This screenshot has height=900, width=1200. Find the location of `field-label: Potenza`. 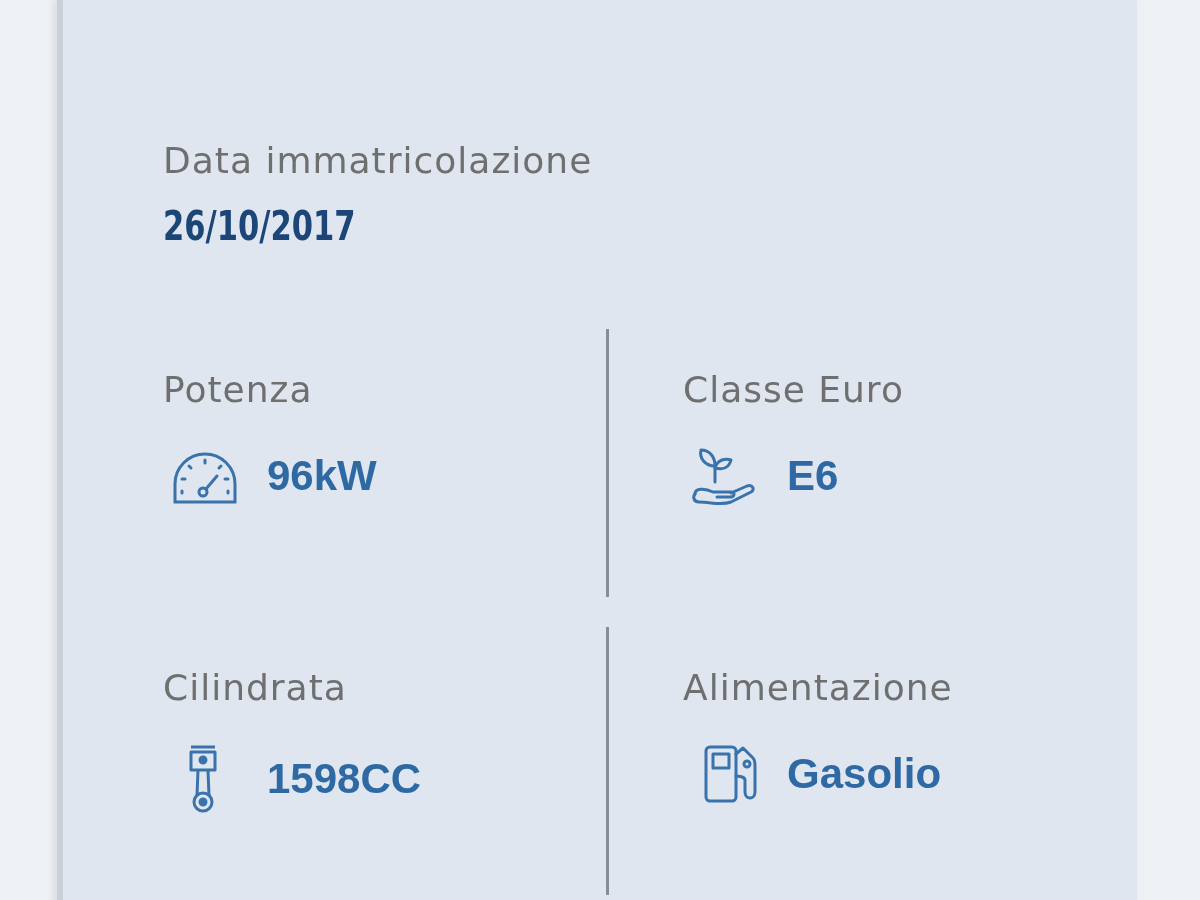

field-label: Potenza is located at coordinates (238, 389).